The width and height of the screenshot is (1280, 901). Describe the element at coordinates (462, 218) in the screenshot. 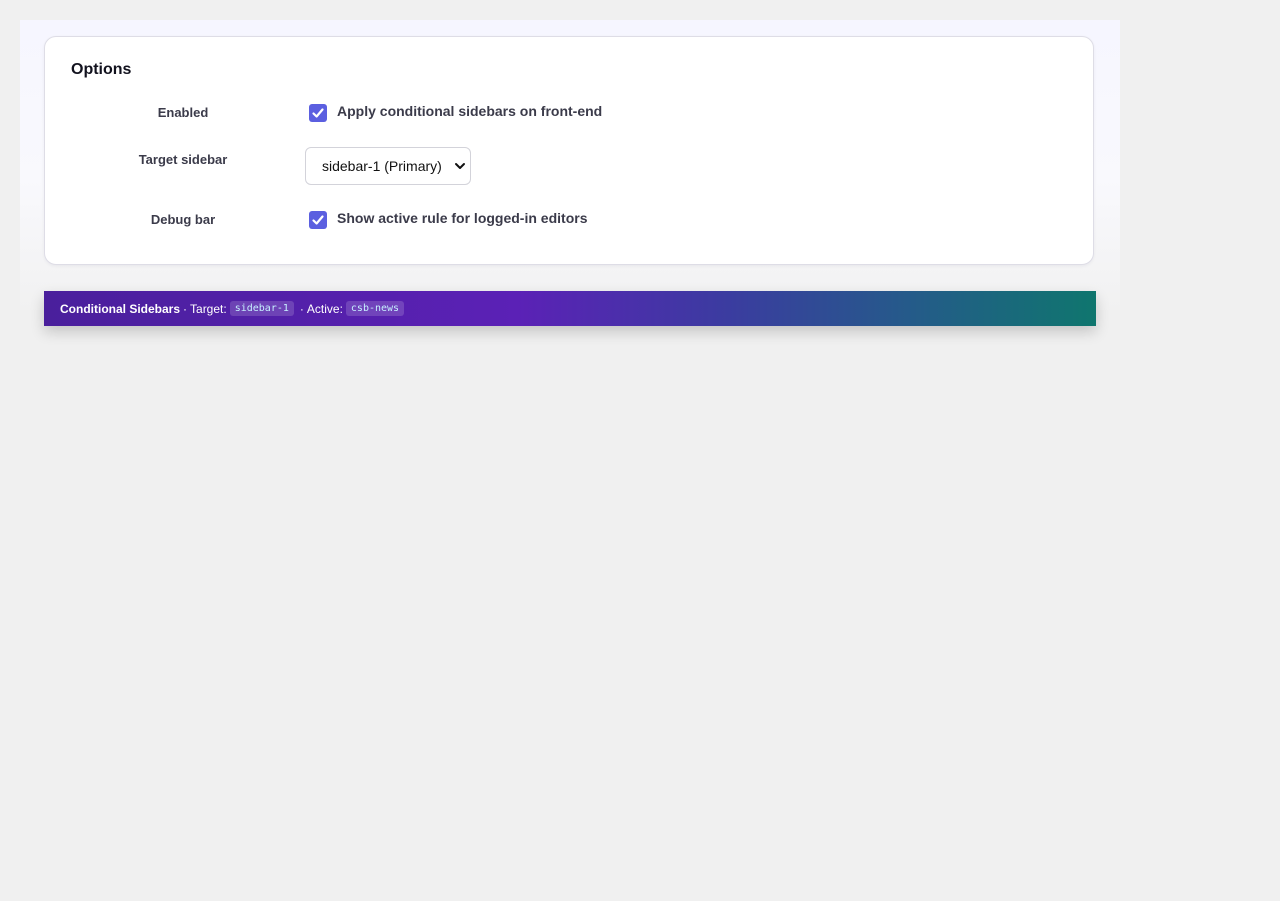

I see `debug-bar-checkbox-label: Show active rule for logged-in editors` at that location.